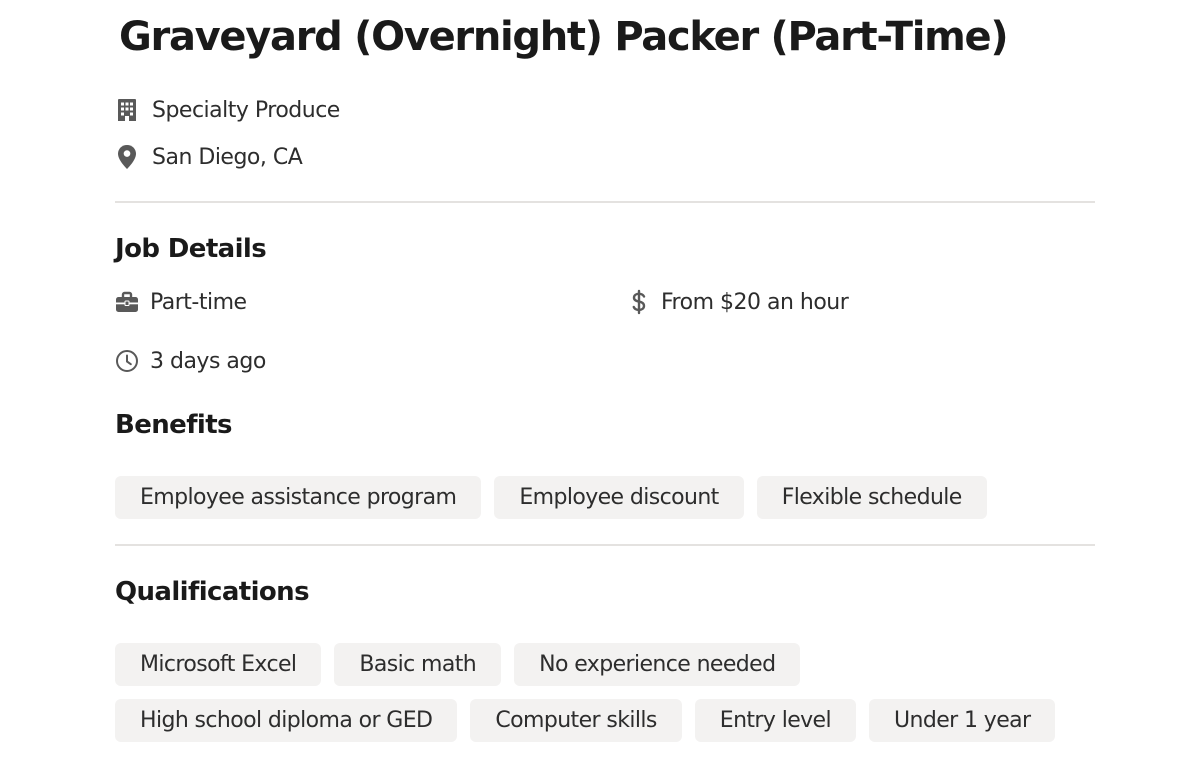 The width and height of the screenshot is (1200, 758). What do you see at coordinates (130, 110) in the screenshot?
I see `building-icon` at bounding box center [130, 110].